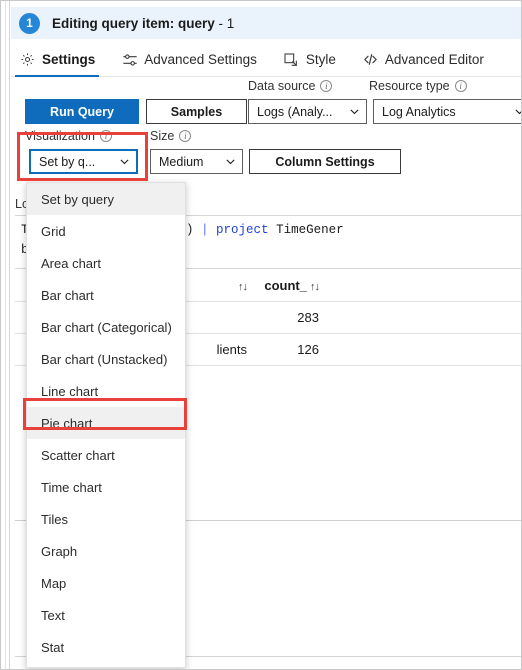 The height and width of the screenshot is (670, 522). I want to click on sliders-icon, so click(129, 59).